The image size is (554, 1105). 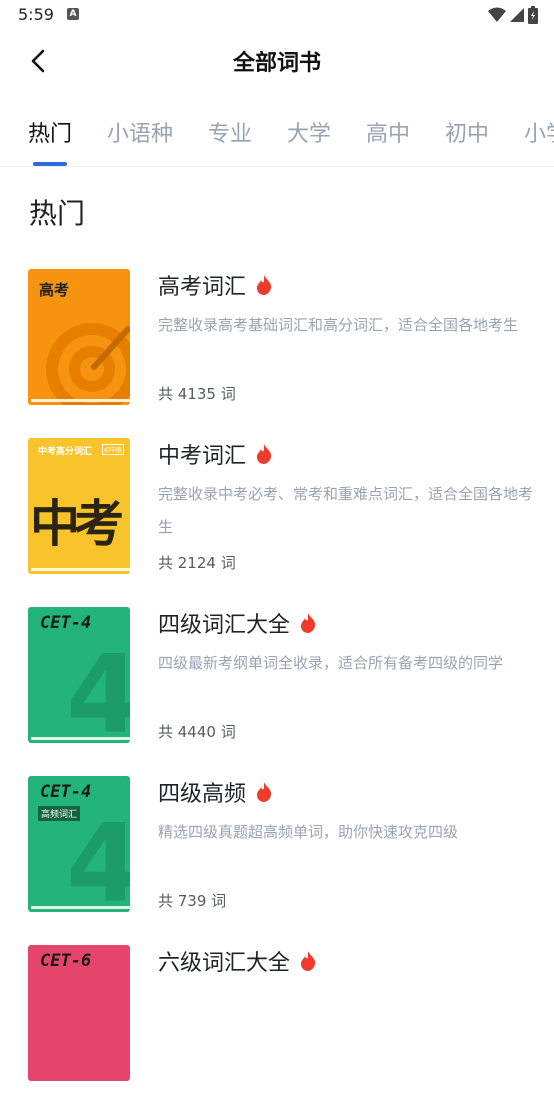 I want to click on book-description: 完整收录高考基础词汇和高分词汇，适合全国各地考生, so click(x=338, y=325).